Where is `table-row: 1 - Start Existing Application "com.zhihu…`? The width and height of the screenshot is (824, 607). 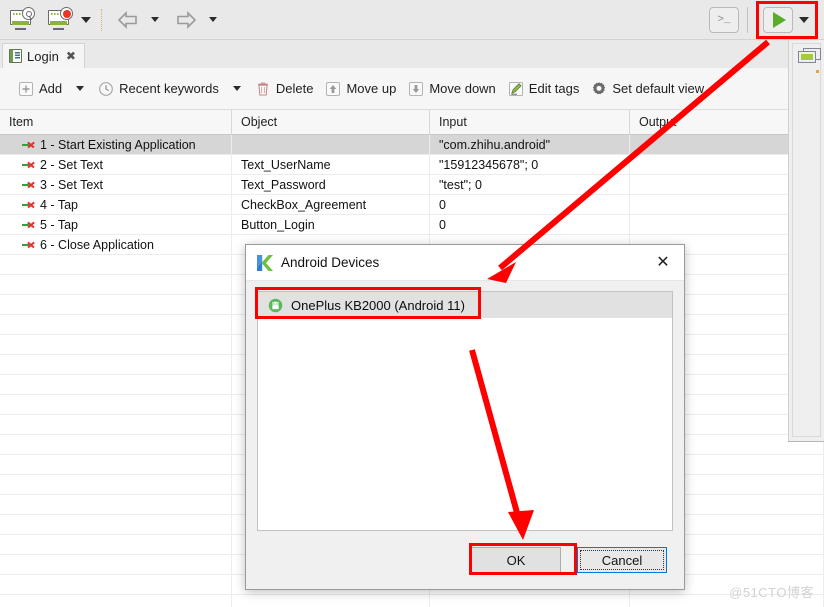 table-row: 1 - Start Existing Application "com.zhihu… is located at coordinates (412, 144).